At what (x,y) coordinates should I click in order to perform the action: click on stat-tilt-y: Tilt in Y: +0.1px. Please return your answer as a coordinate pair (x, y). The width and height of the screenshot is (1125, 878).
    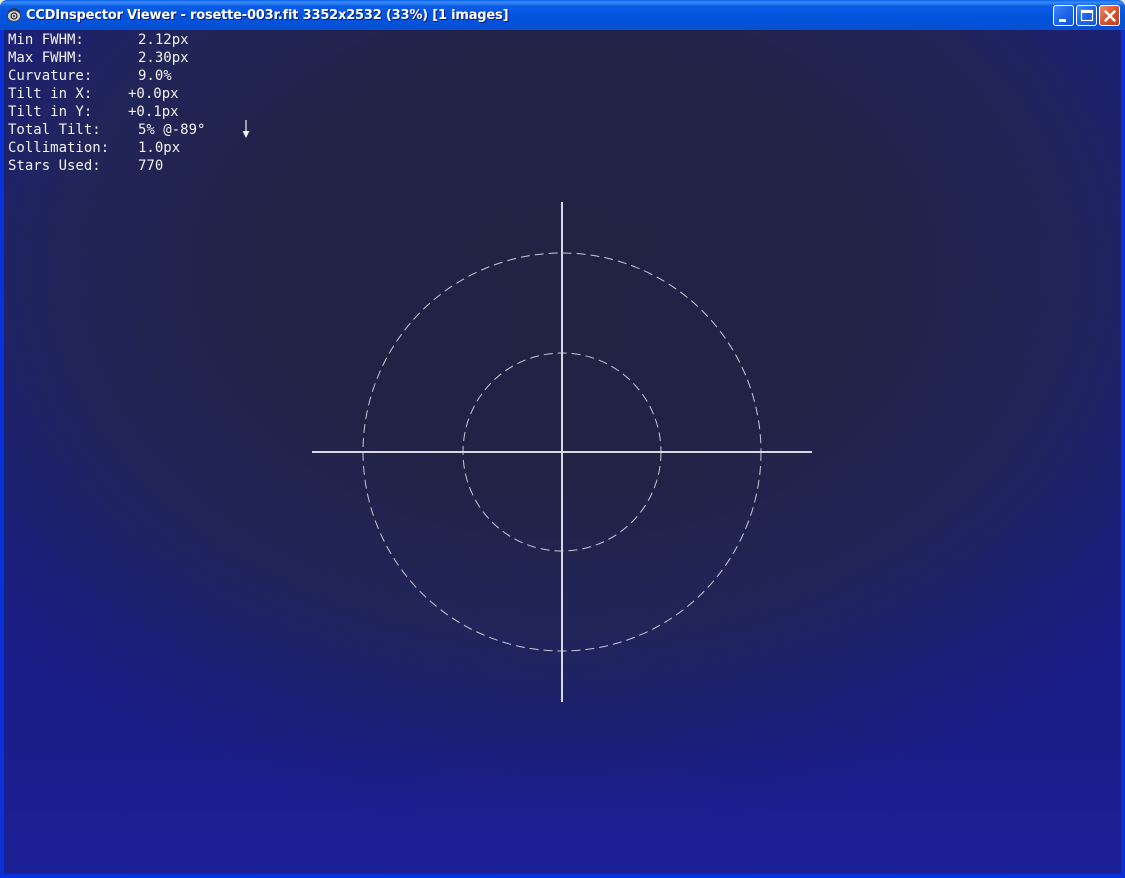
    Looking at the image, I should click on (106, 112).